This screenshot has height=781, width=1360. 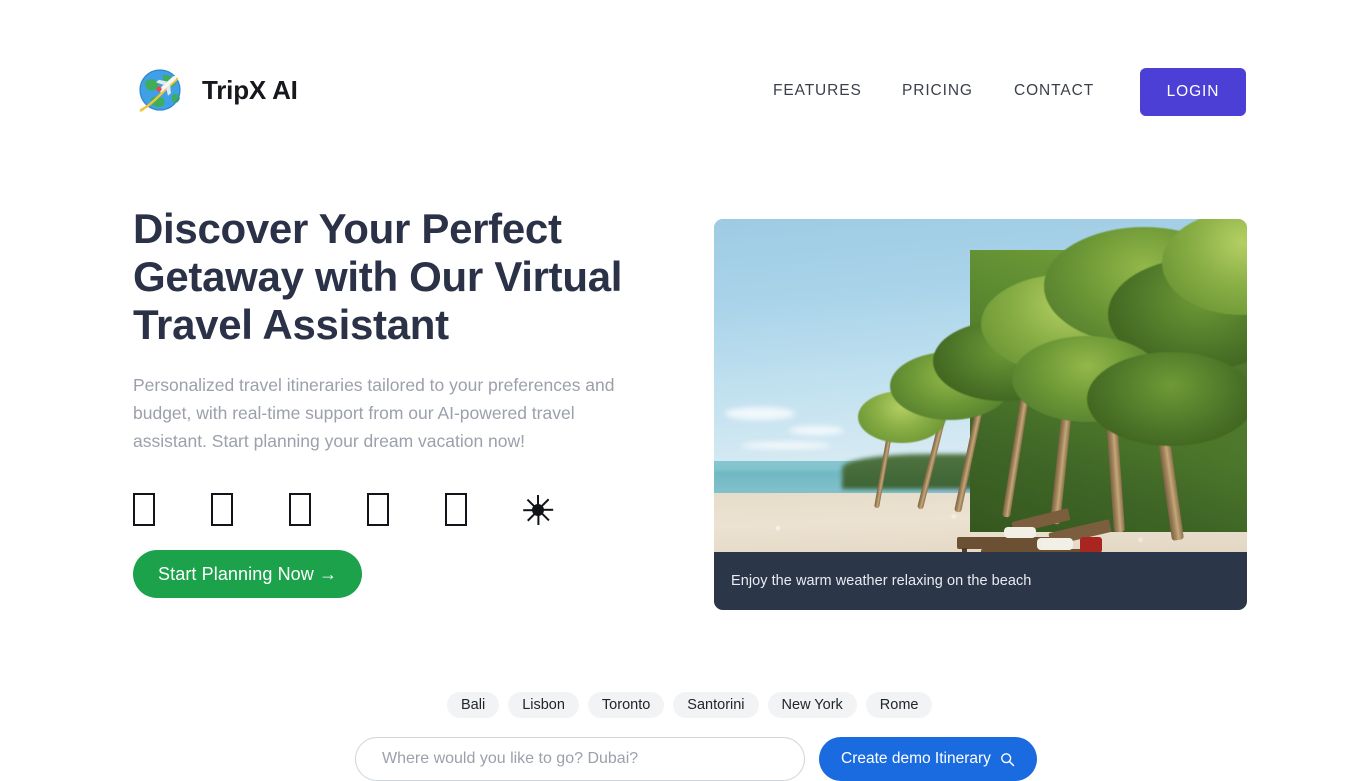 What do you see at coordinates (343, 509) in the screenshot?
I see `hero-icon-row` at bounding box center [343, 509].